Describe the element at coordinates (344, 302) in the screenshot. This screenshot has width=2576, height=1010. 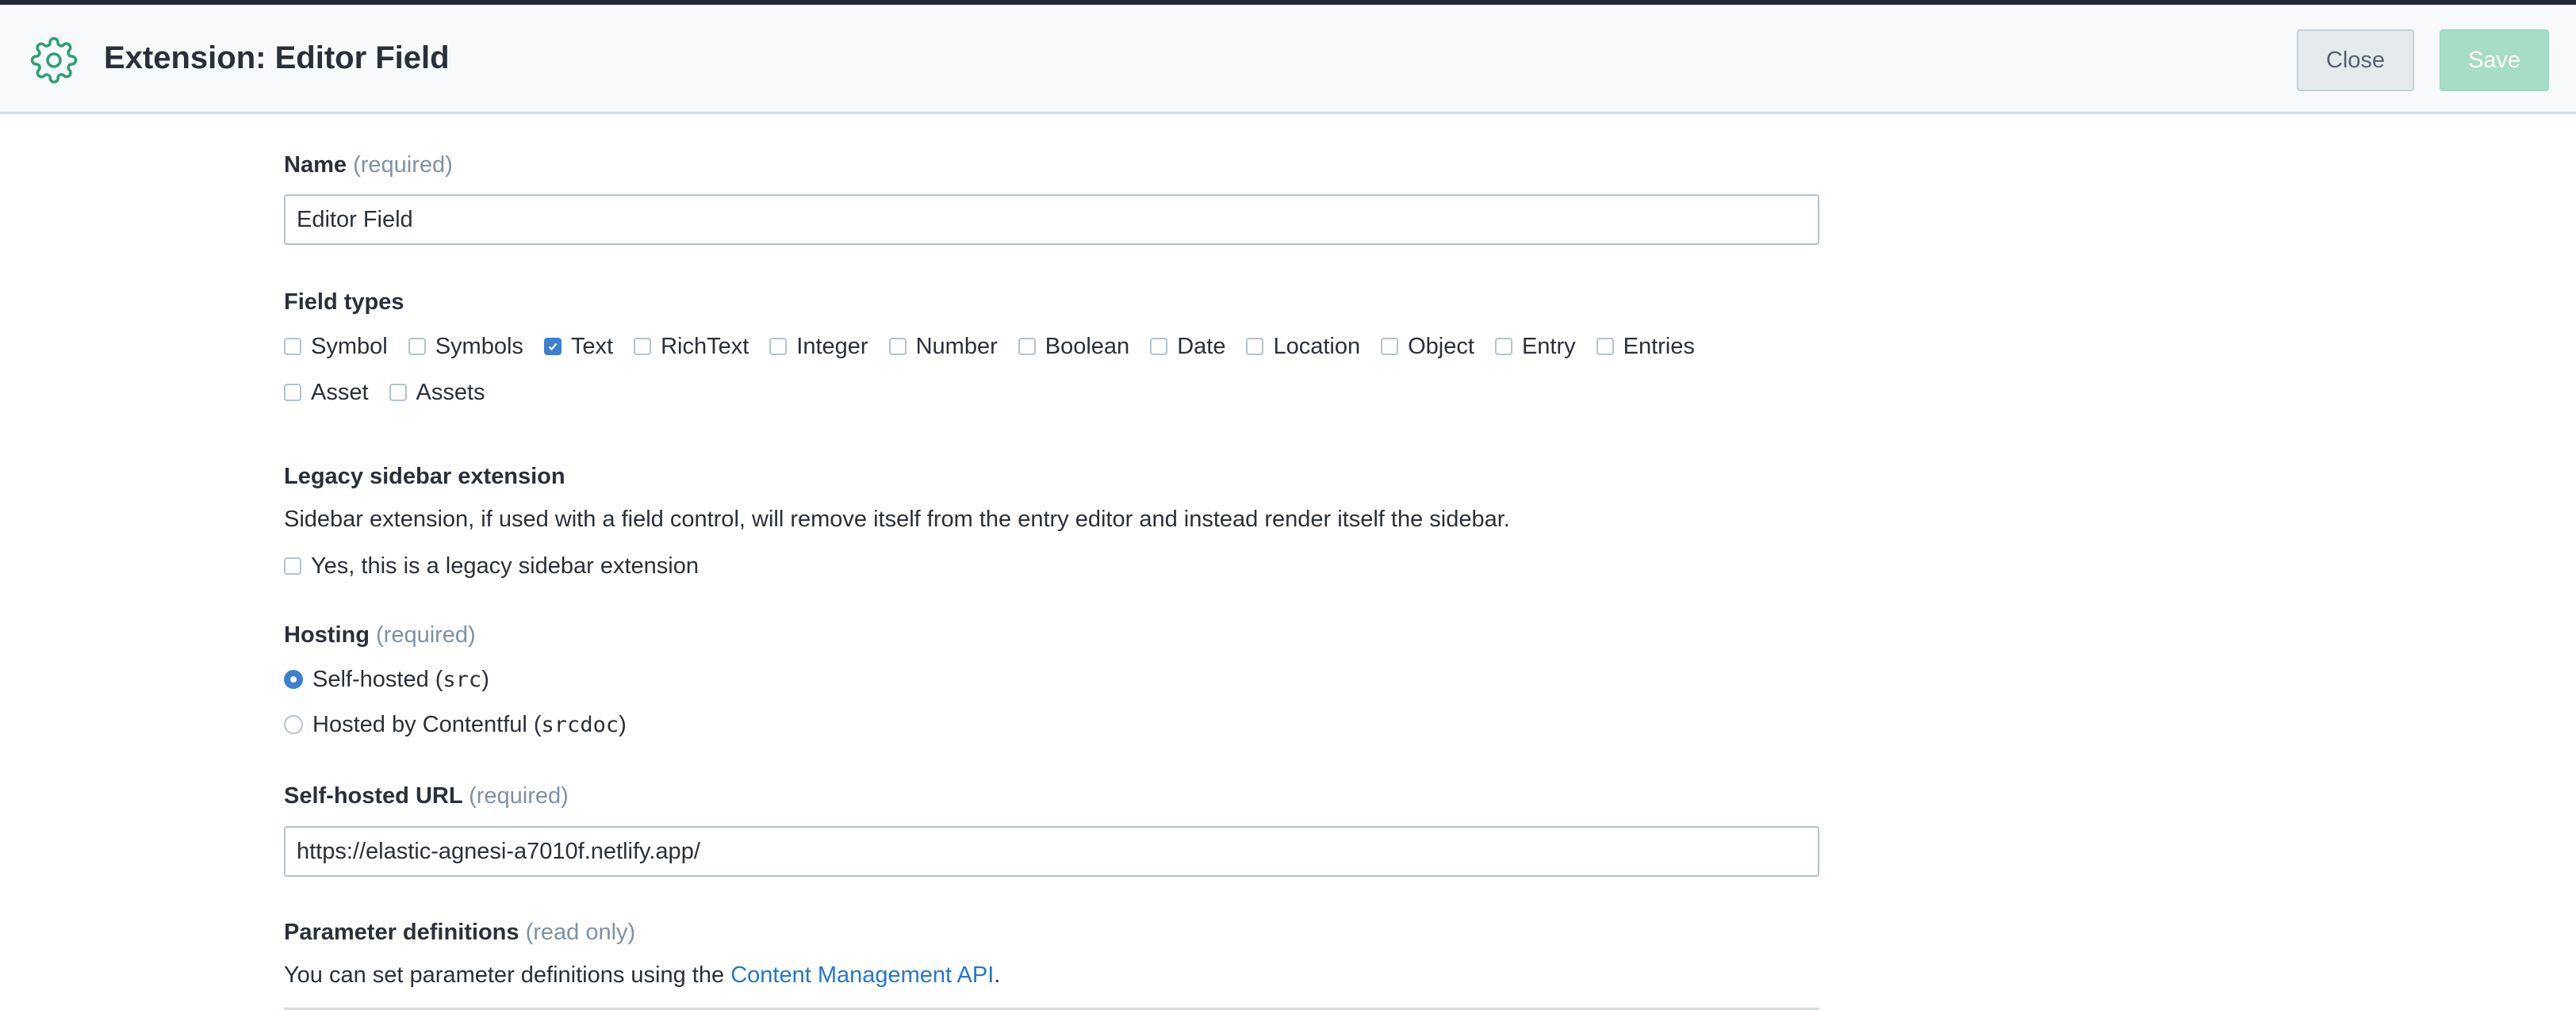
I see `field-types-label: Field types` at that location.